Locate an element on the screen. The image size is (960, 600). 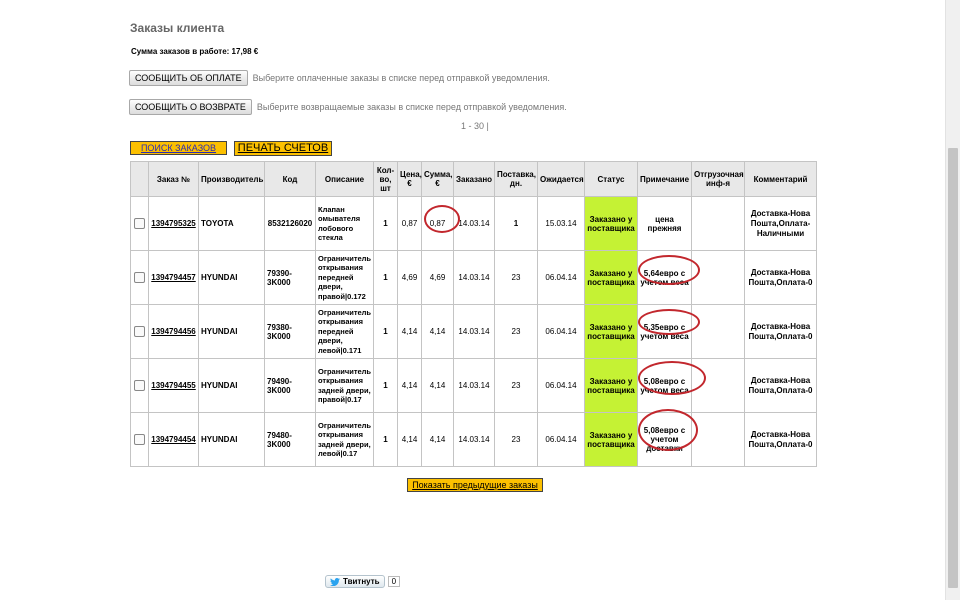
code-cell: 79480-3K000 is located at coordinates (290, 439).